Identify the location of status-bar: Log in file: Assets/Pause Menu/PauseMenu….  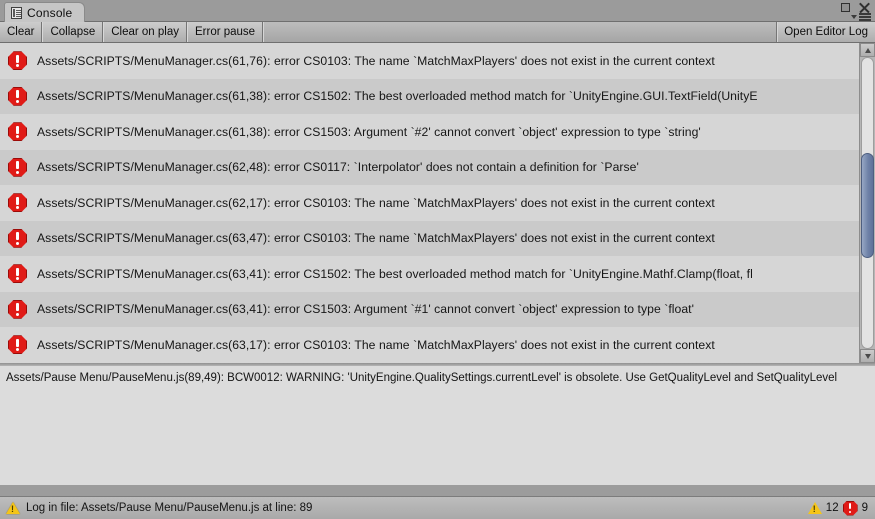
(437, 507).